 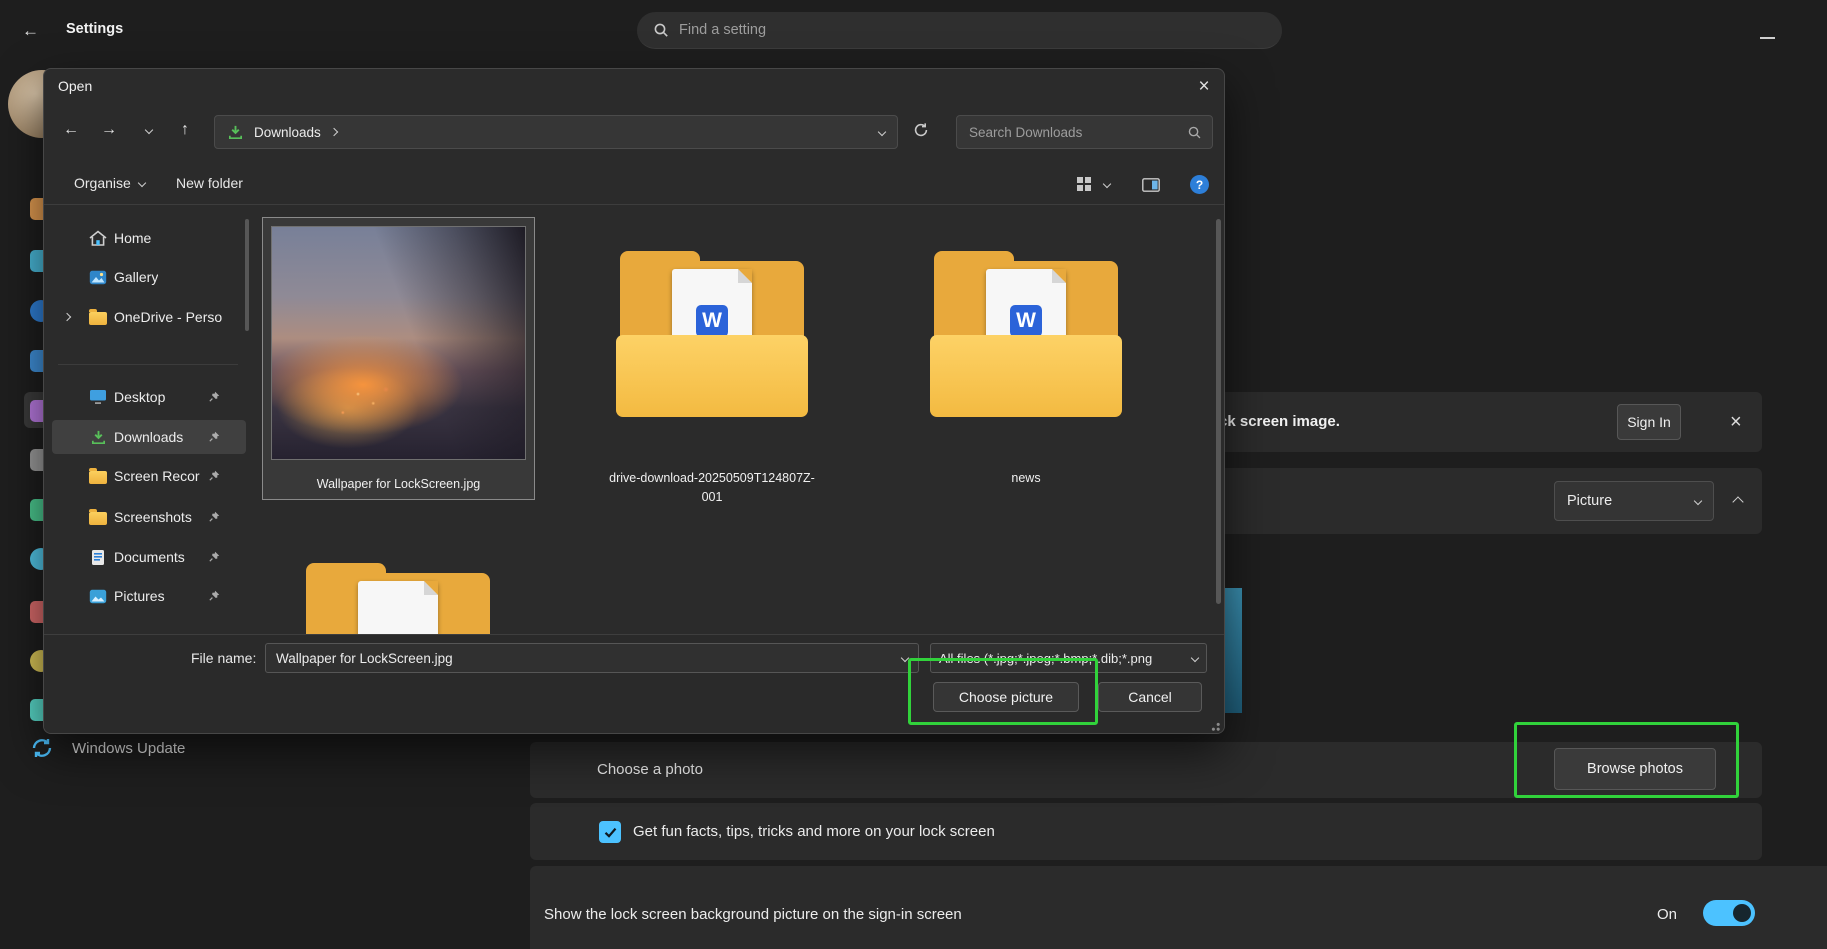 What do you see at coordinates (1667, 914) in the screenshot?
I see `toggle-state-label: On` at bounding box center [1667, 914].